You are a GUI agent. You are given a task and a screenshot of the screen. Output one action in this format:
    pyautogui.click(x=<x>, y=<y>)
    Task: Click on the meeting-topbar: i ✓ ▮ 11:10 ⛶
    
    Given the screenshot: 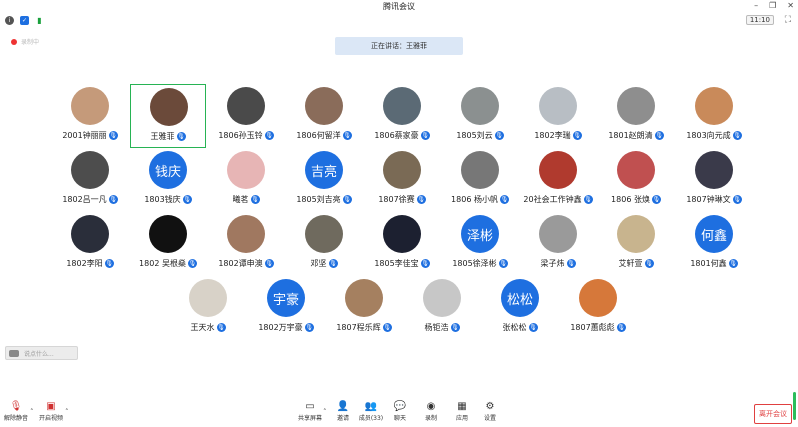 What is the action you would take?
    pyautogui.click(x=399, y=21)
    